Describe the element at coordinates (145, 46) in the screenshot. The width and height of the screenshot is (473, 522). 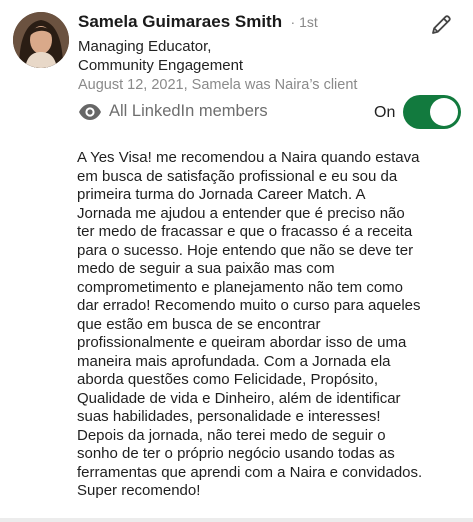
I see `headline-line-1: Managing Educator,` at that location.